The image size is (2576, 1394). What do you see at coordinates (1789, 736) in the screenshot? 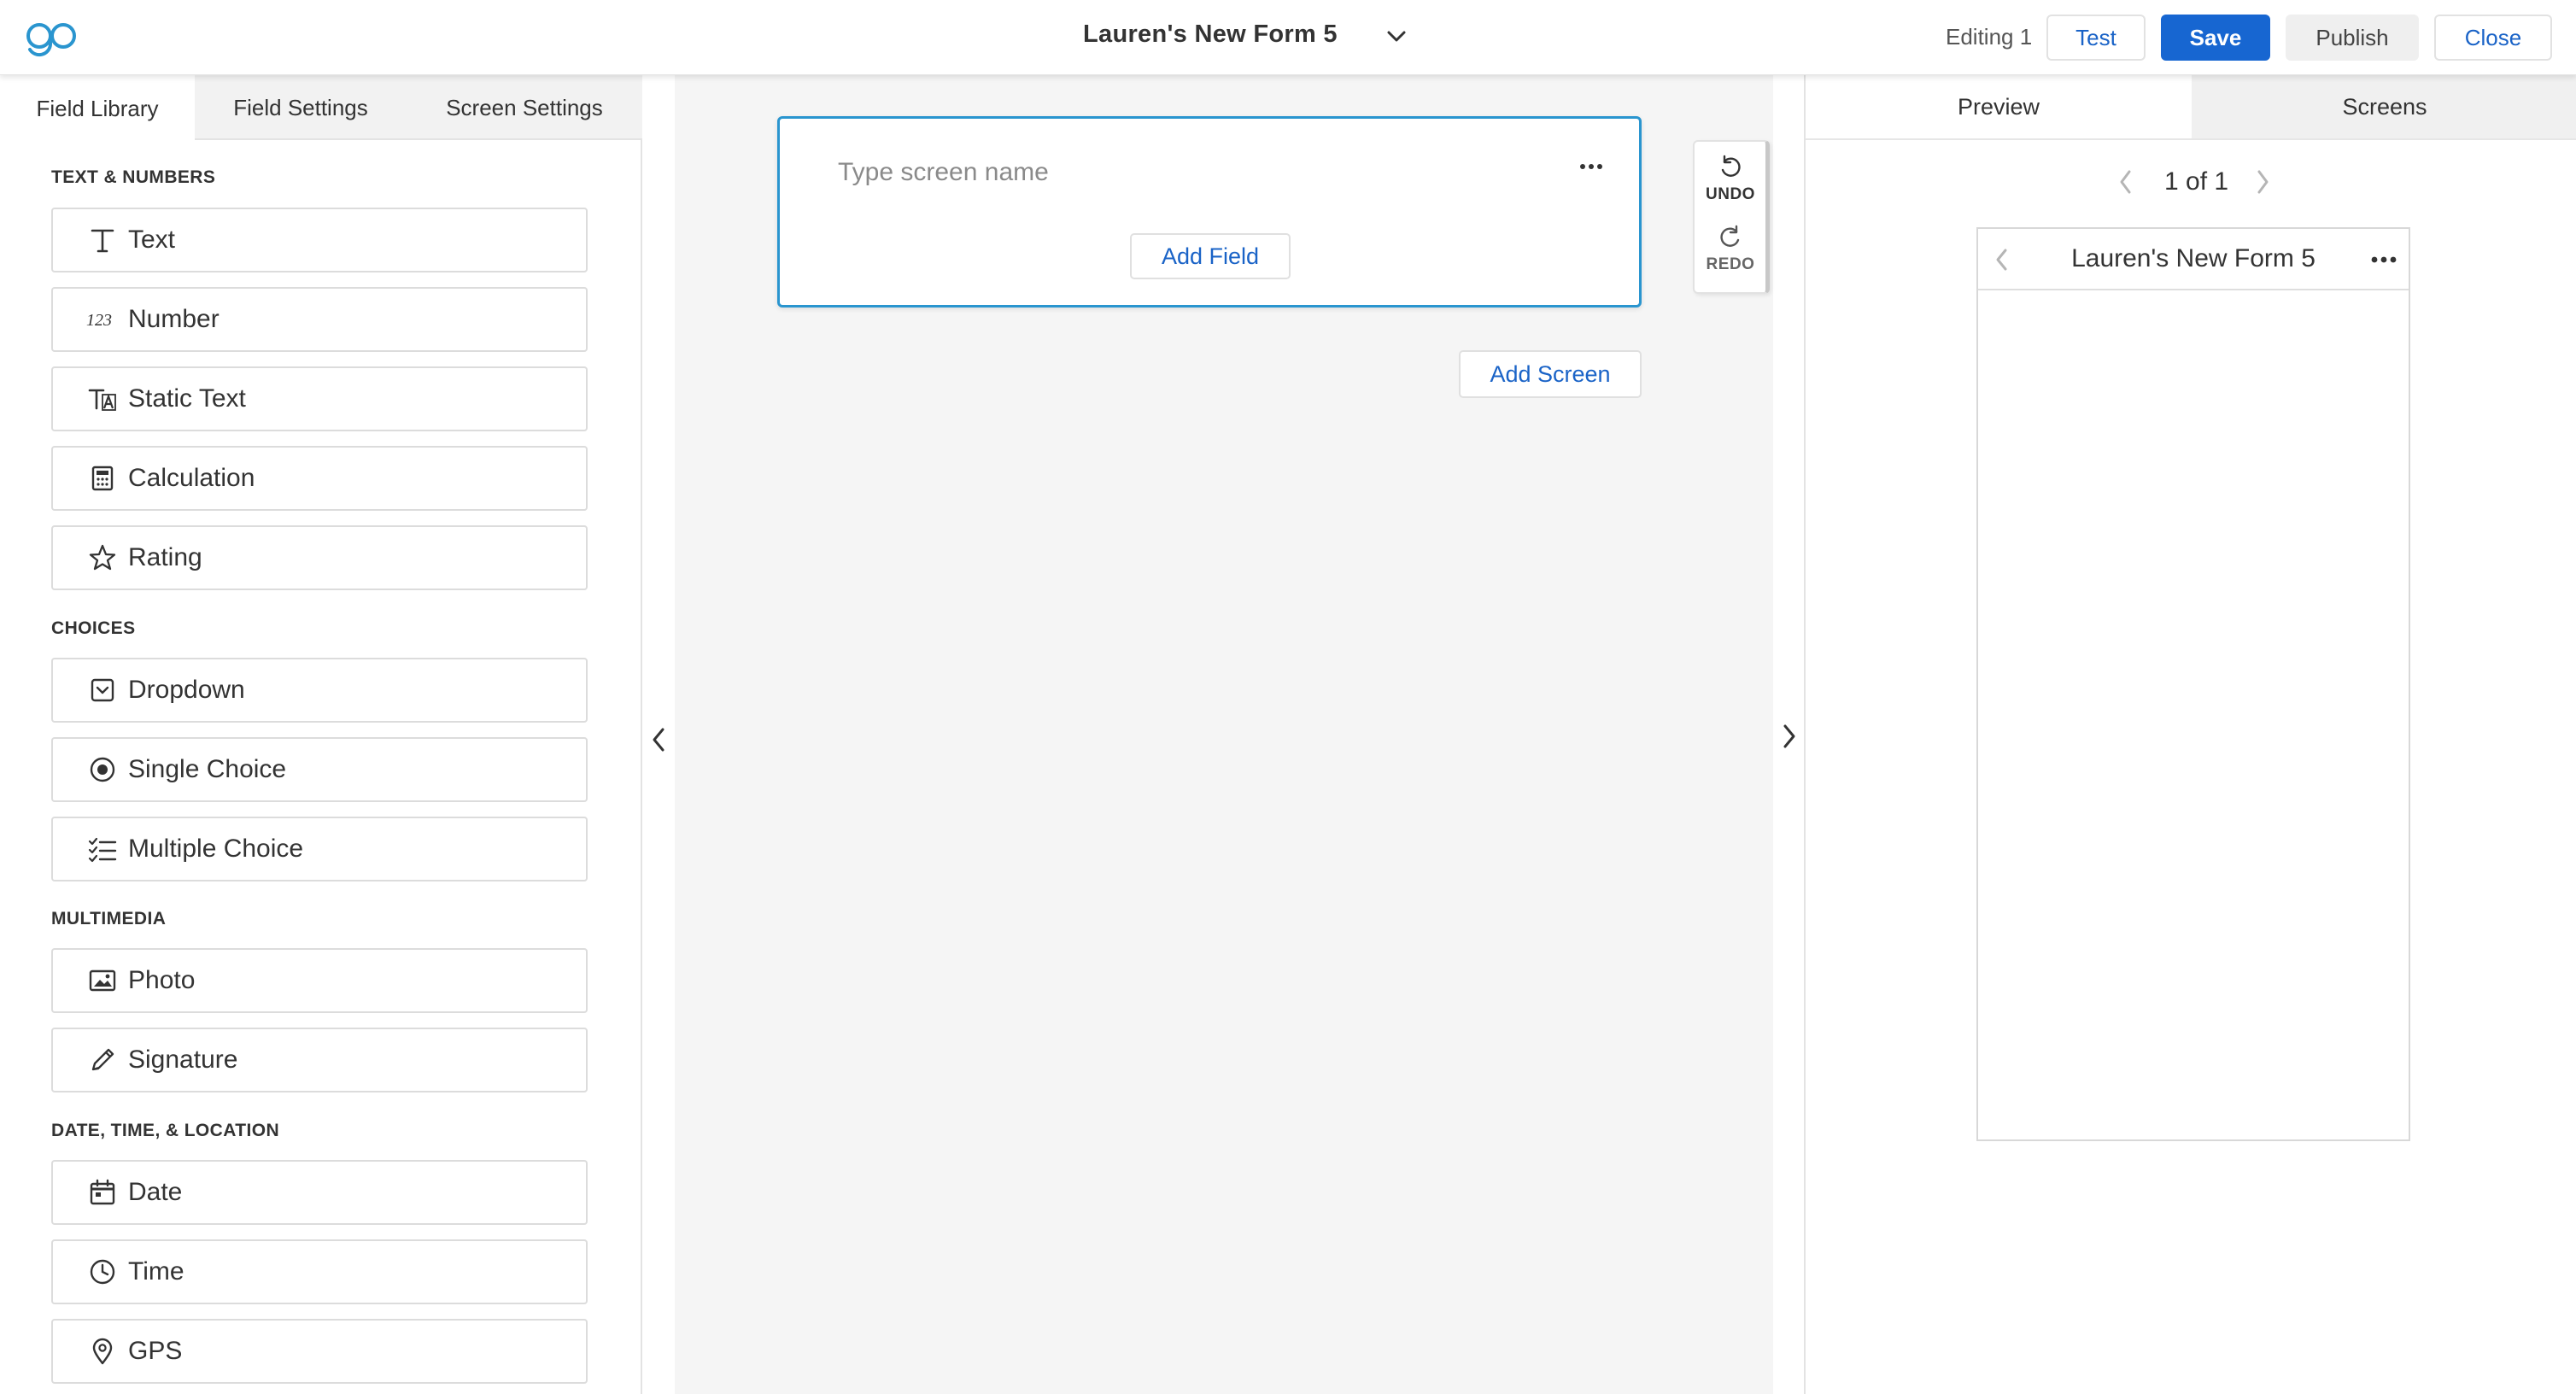
I see `collapse-right-panel-icon` at bounding box center [1789, 736].